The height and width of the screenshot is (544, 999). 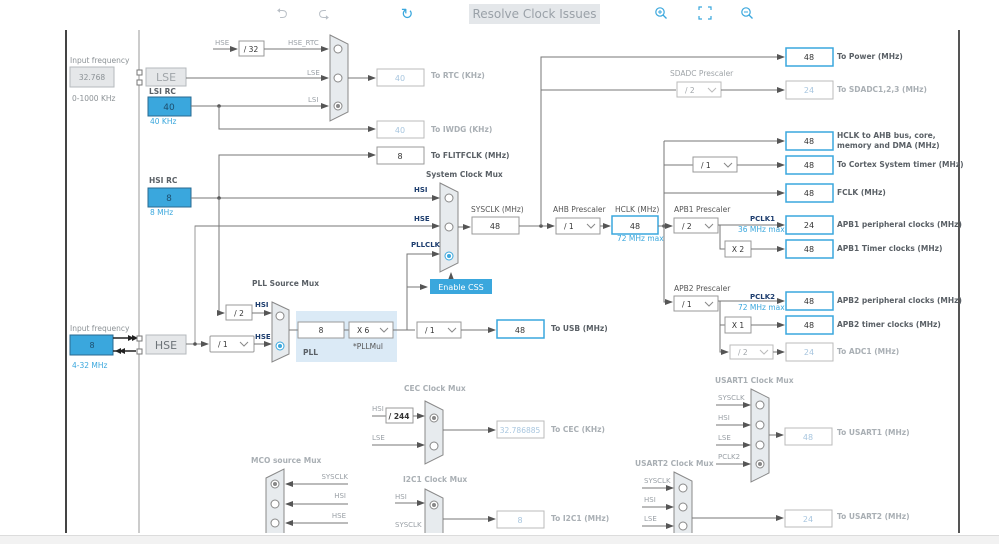 What do you see at coordinates (100, 328) in the screenshot?
I see `hse-input-label: Input frequency` at bounding box center [100, 328].